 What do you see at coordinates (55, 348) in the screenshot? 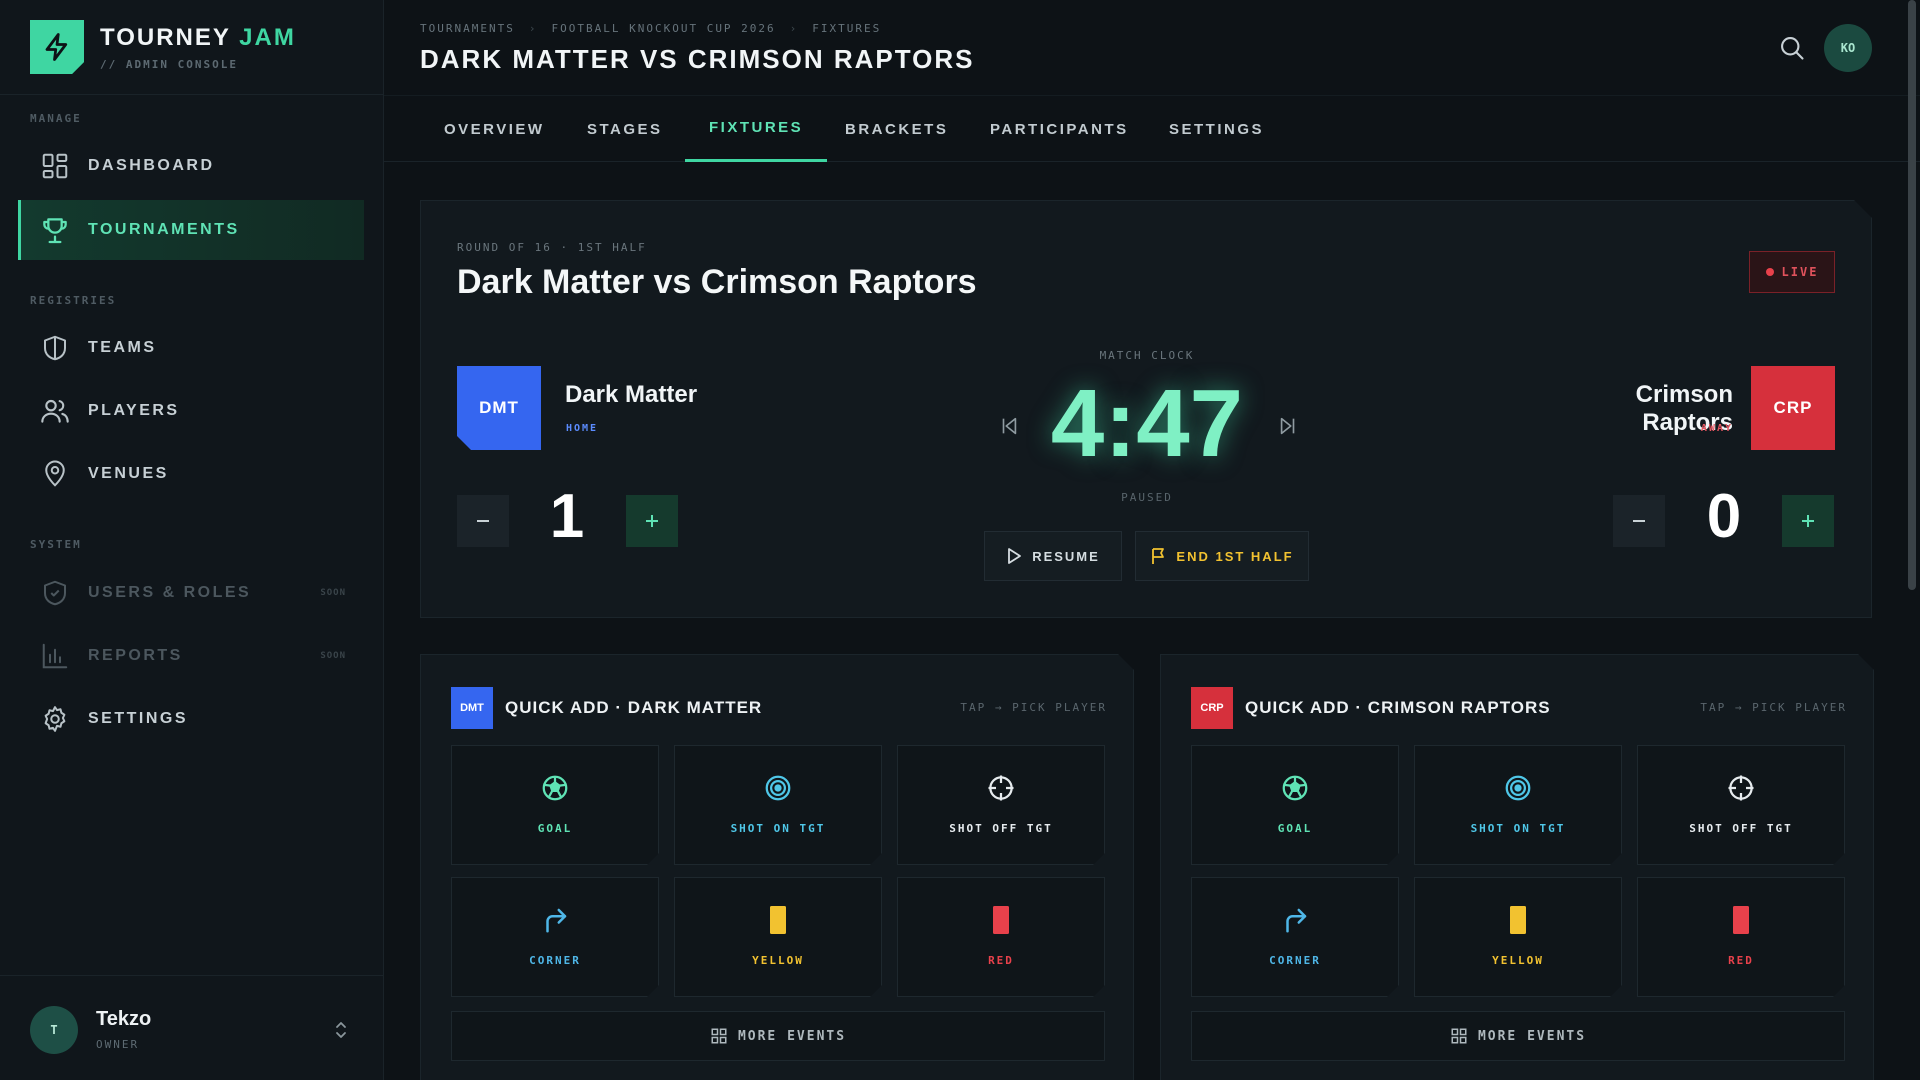
I see `shield-icon` at bounding box center [55, 348].